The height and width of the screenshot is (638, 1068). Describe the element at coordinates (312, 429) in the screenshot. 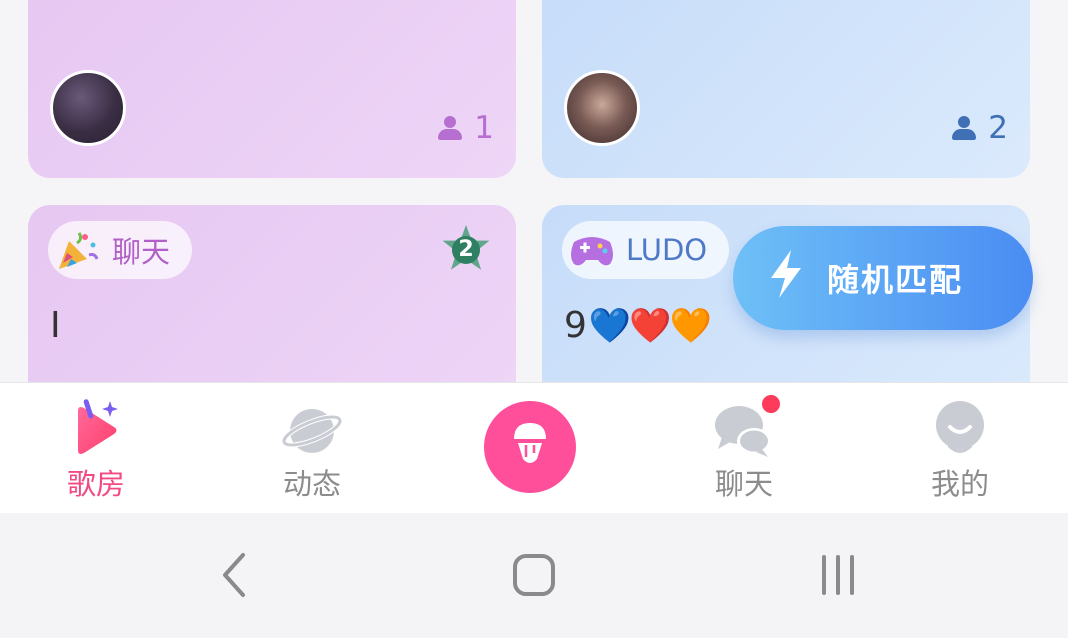

I see `planet-icon` at that location.